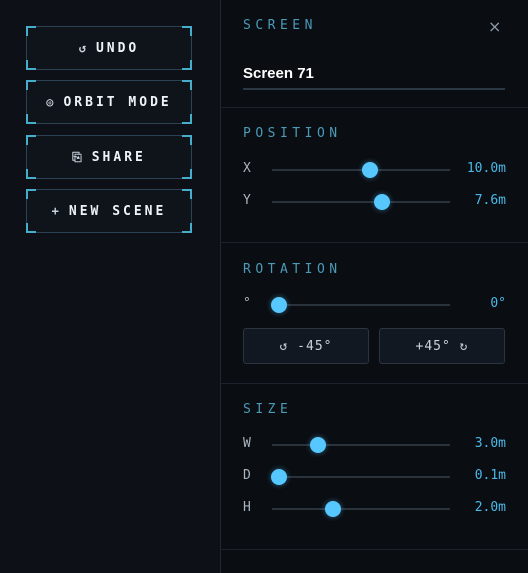 The image size is (528, 573). I want to click on rotation-slider-track, so click(360, 305).